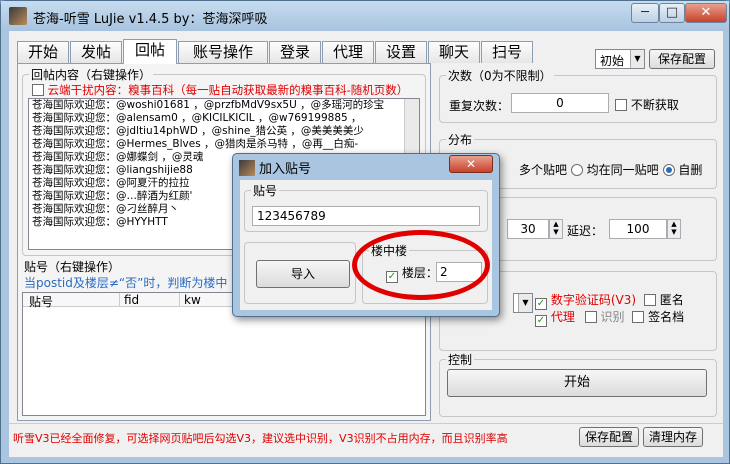 The height and width of the screenshot is (464, 730). Describe the element at coordinates (91, 75) in the screenshot. I see `reply-content-legend: 回帖内容（右键操作）` at that location.